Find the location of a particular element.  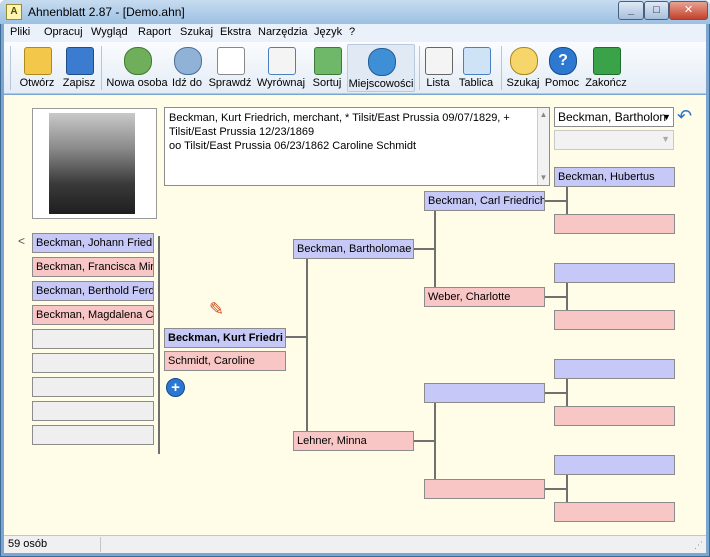

save-button: Zapisz is located at coordinates (79, 68).